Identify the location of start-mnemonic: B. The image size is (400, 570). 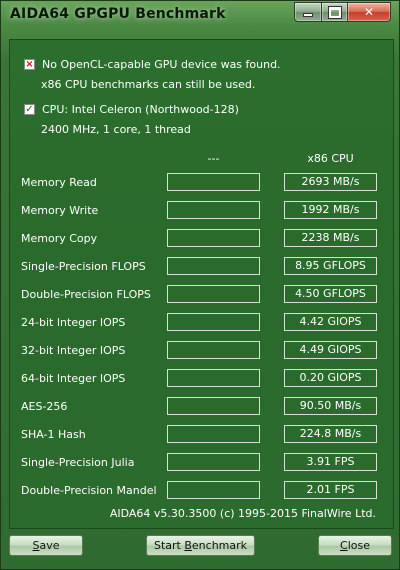
(188, 545).